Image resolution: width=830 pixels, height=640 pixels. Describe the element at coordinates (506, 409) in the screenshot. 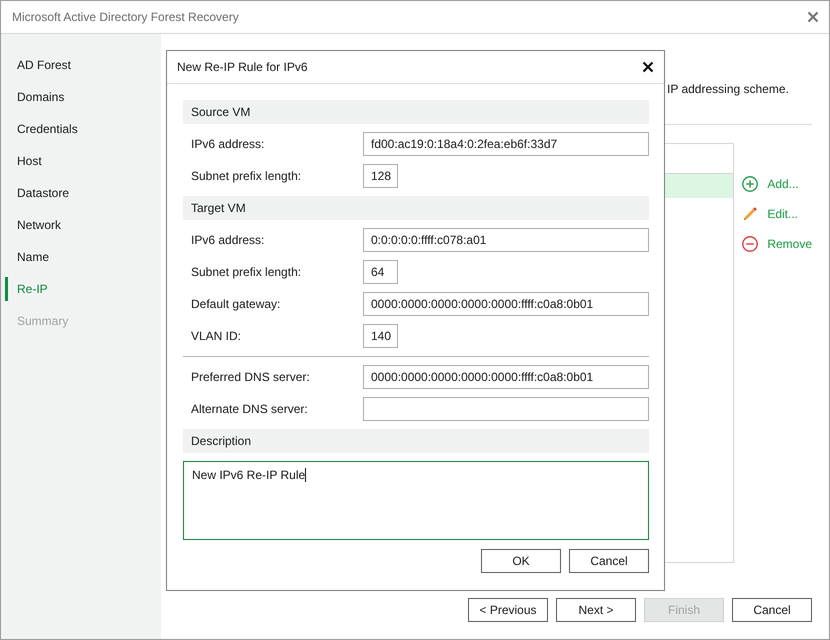

I see `text-field` at that location.